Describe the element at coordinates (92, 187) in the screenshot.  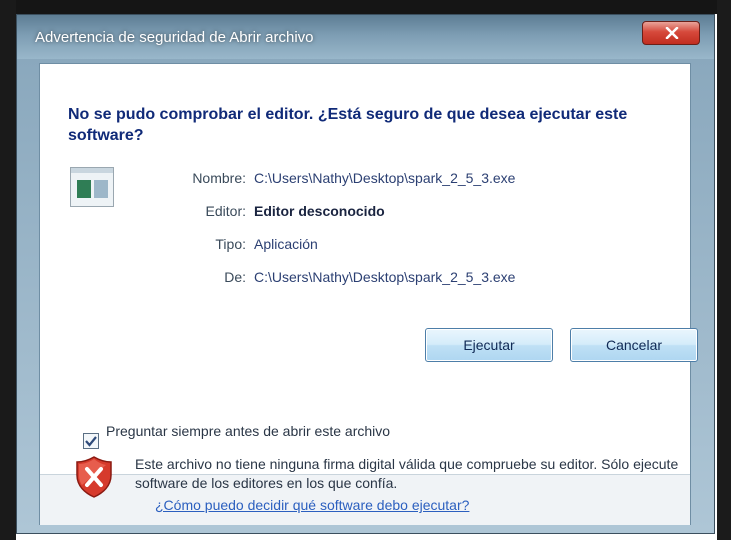
I see `application-file-icon` at that location.